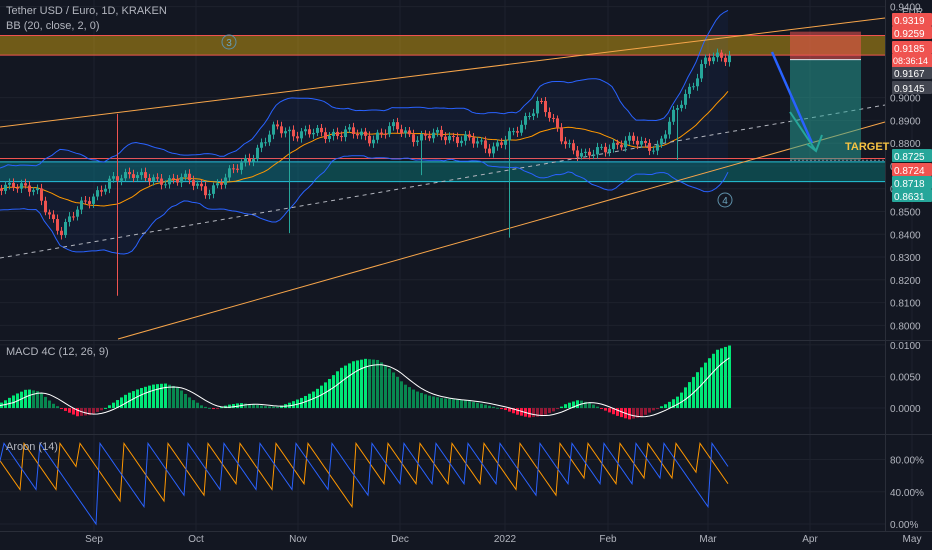 This screenshot has height=550, width=932. I want to click on price-tick-label: 0.8400, so click(905, 235).